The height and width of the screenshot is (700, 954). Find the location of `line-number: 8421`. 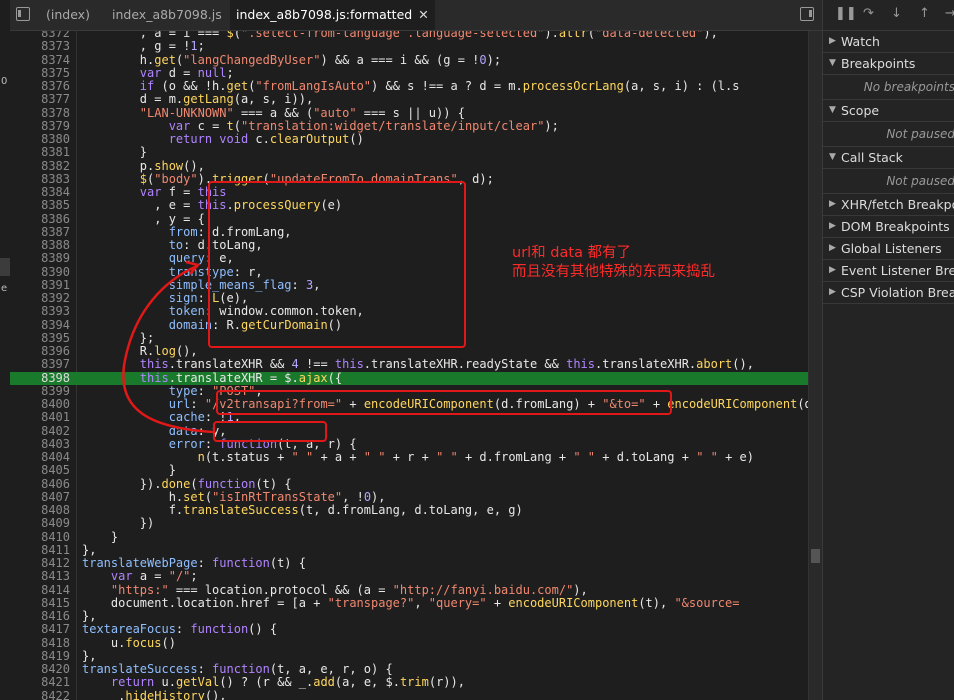

line-number: 8421 is located at coordinates (40, 682).